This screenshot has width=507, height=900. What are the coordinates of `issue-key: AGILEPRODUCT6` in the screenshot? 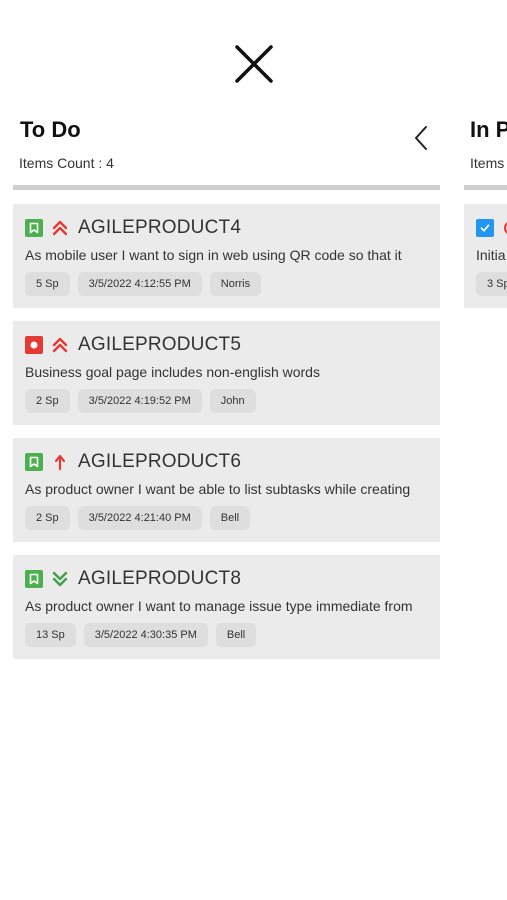 It's located at (160, 461).